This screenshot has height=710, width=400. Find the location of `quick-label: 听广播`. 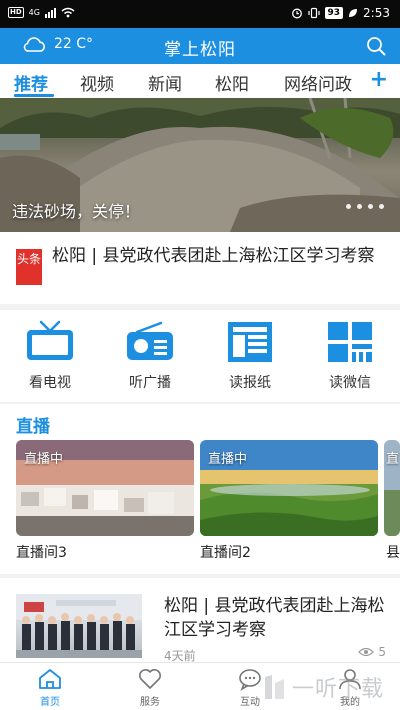

quick-label: 听广播 is located at coordinates (150, 383).